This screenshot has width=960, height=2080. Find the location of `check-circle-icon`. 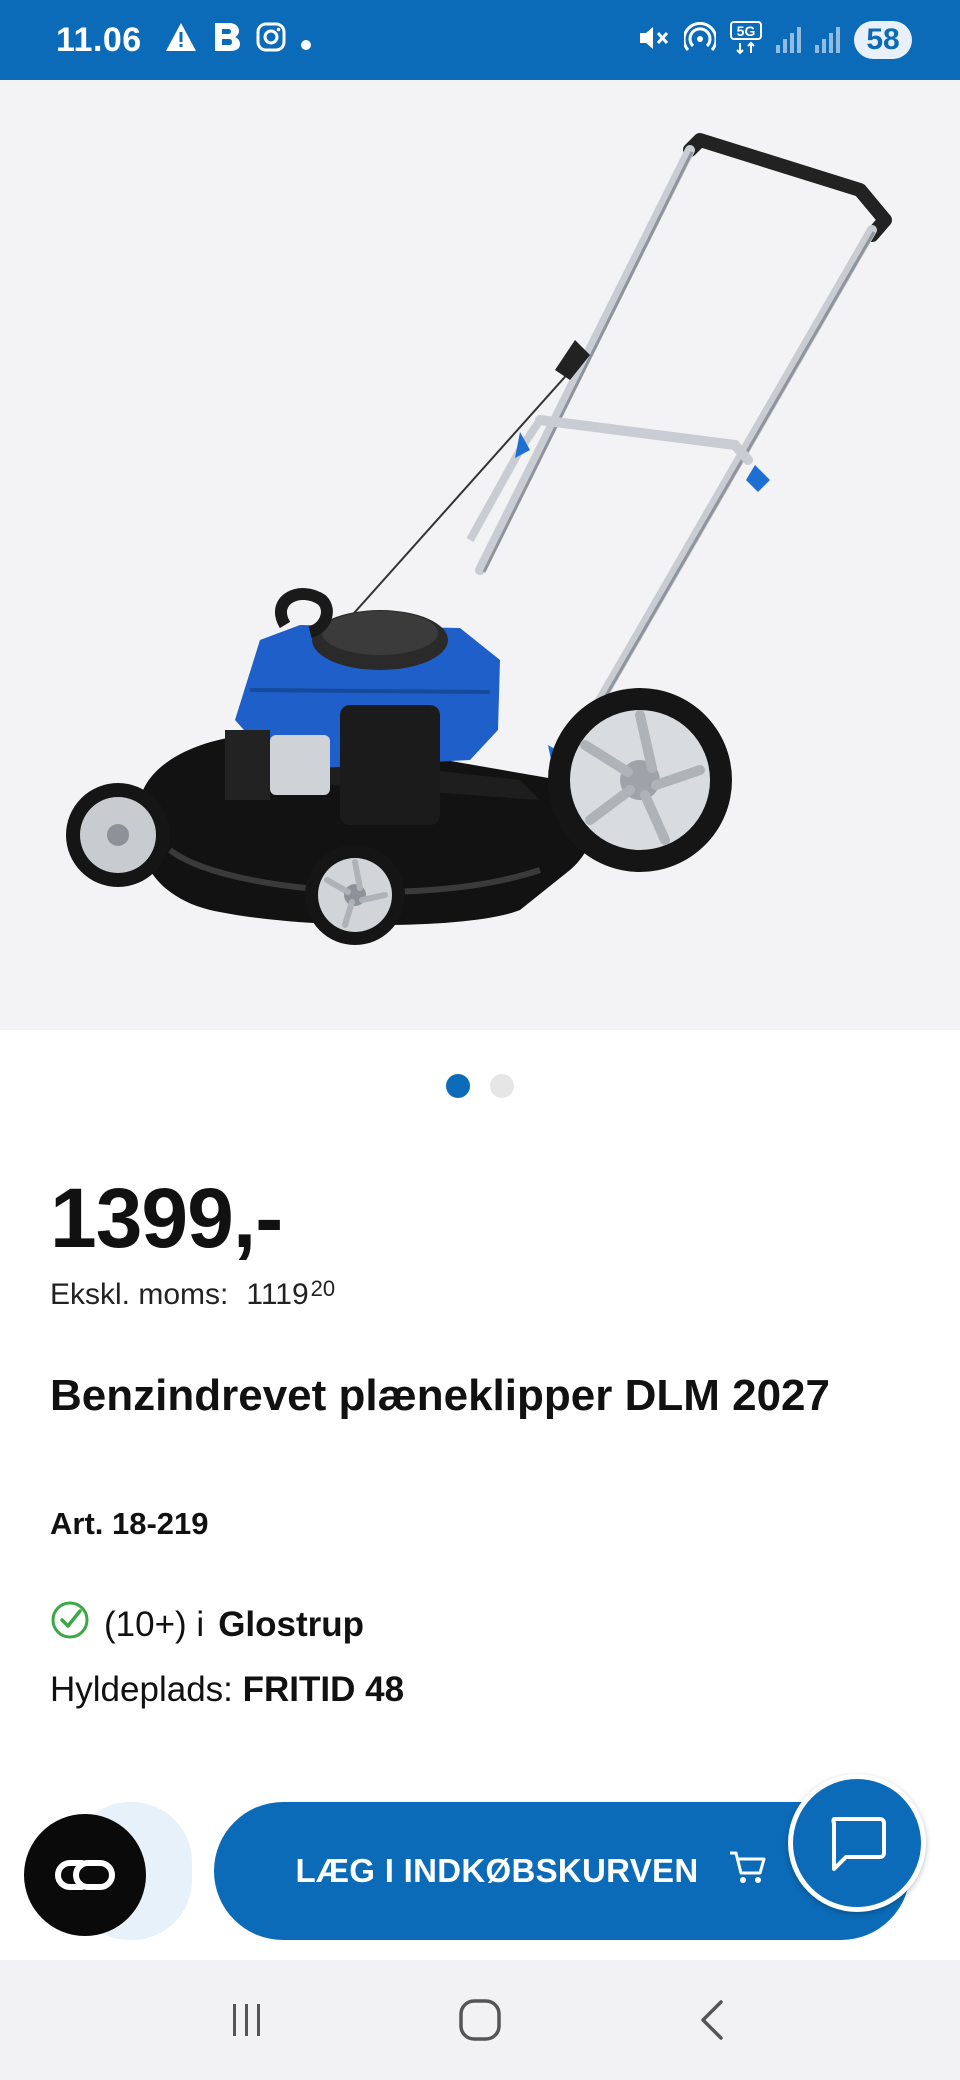

check-circle-icon is located at coordinates (70, 1624).